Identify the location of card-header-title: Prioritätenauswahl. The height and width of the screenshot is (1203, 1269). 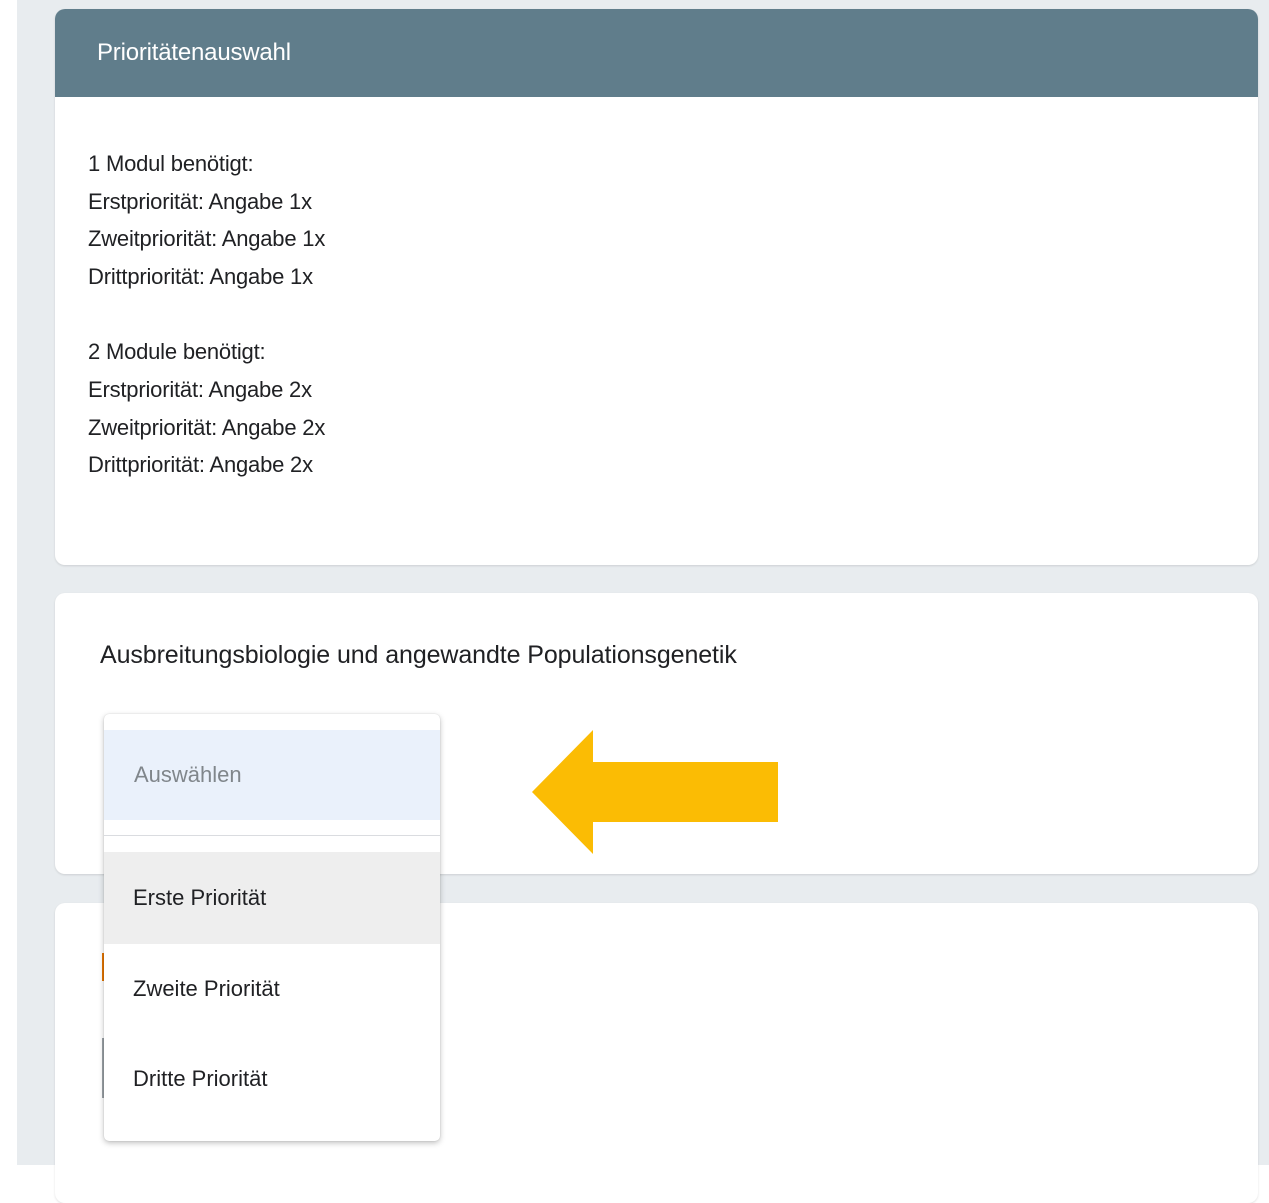
(656, 53).